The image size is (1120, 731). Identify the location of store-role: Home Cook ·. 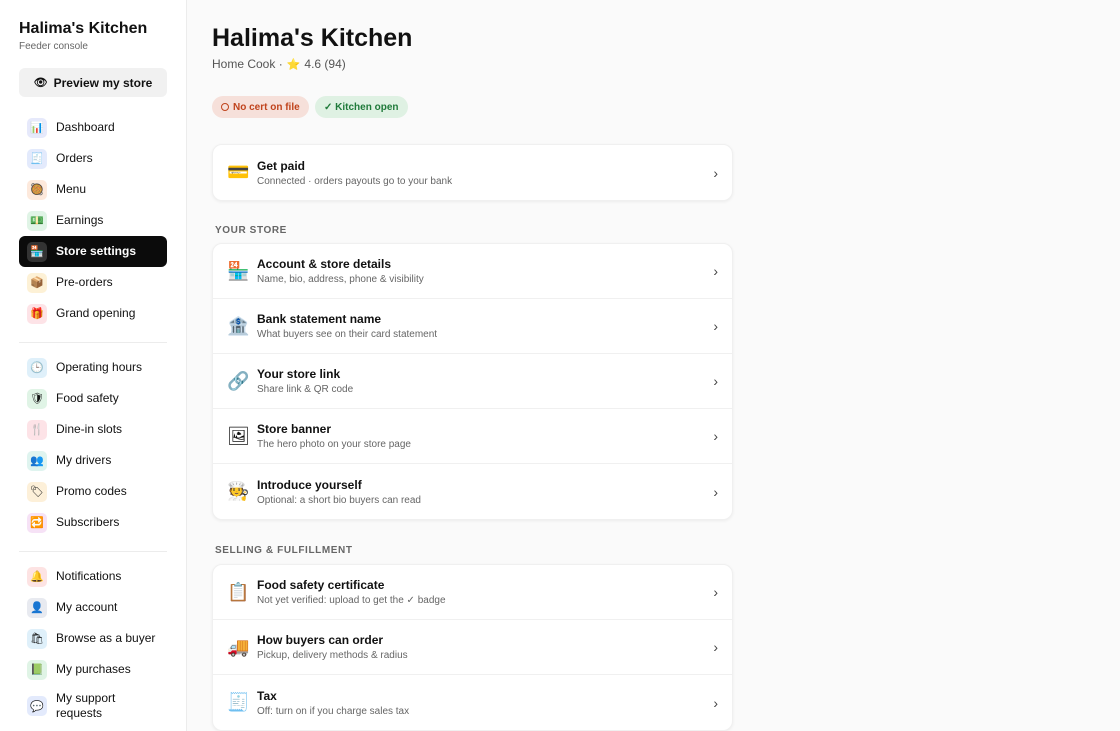
(247, 64).